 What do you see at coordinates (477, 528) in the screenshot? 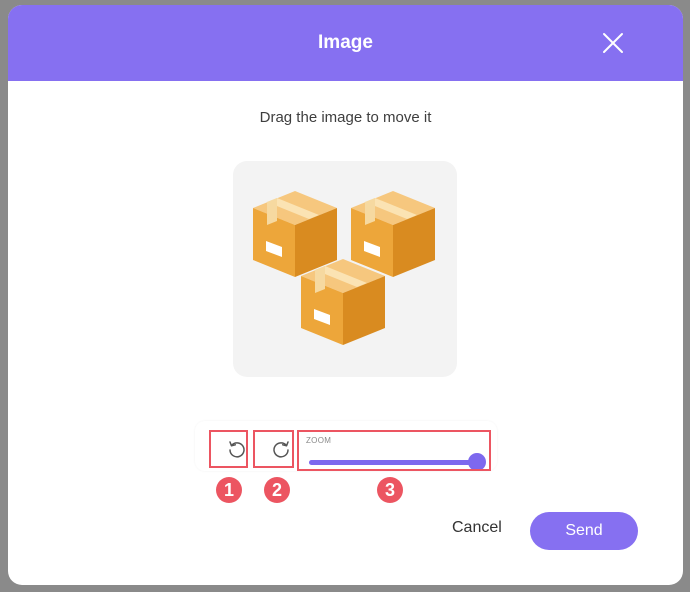
I see `cancel-button: Cancel` at bounding box center [477, 528].